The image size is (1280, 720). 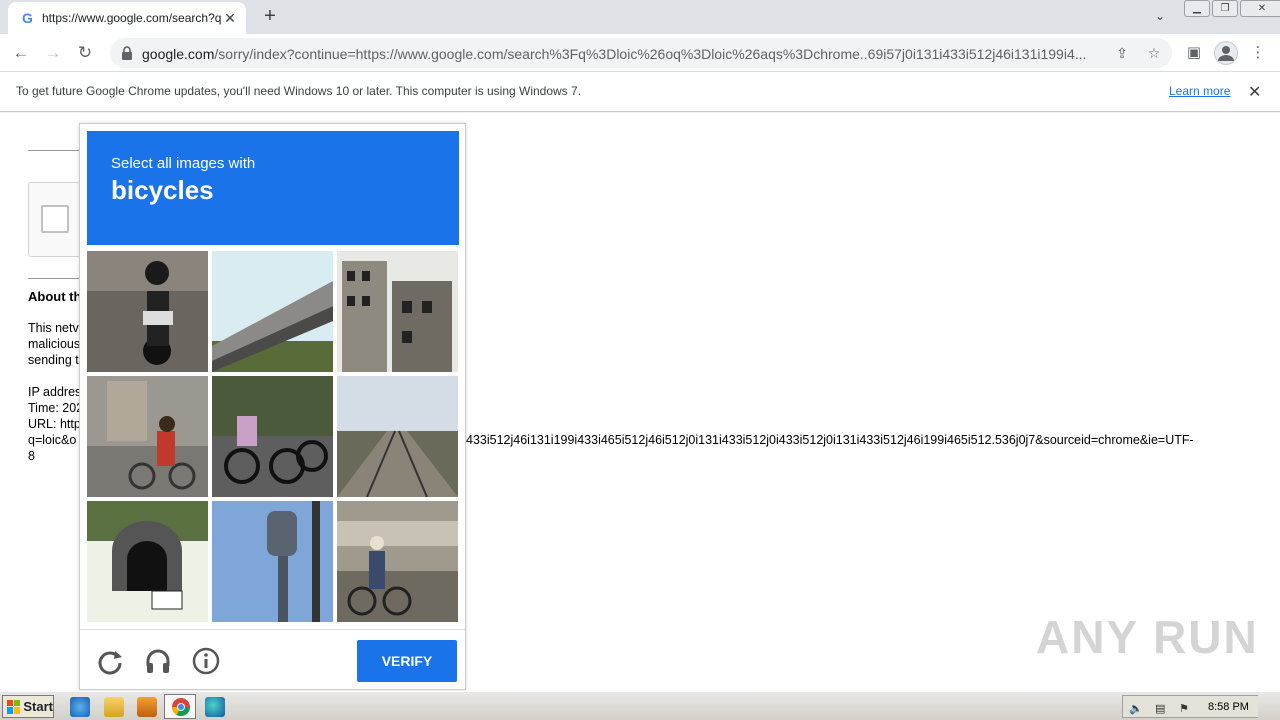 I want to click on chrome-taskbar-button, so click(x=180, y=706).